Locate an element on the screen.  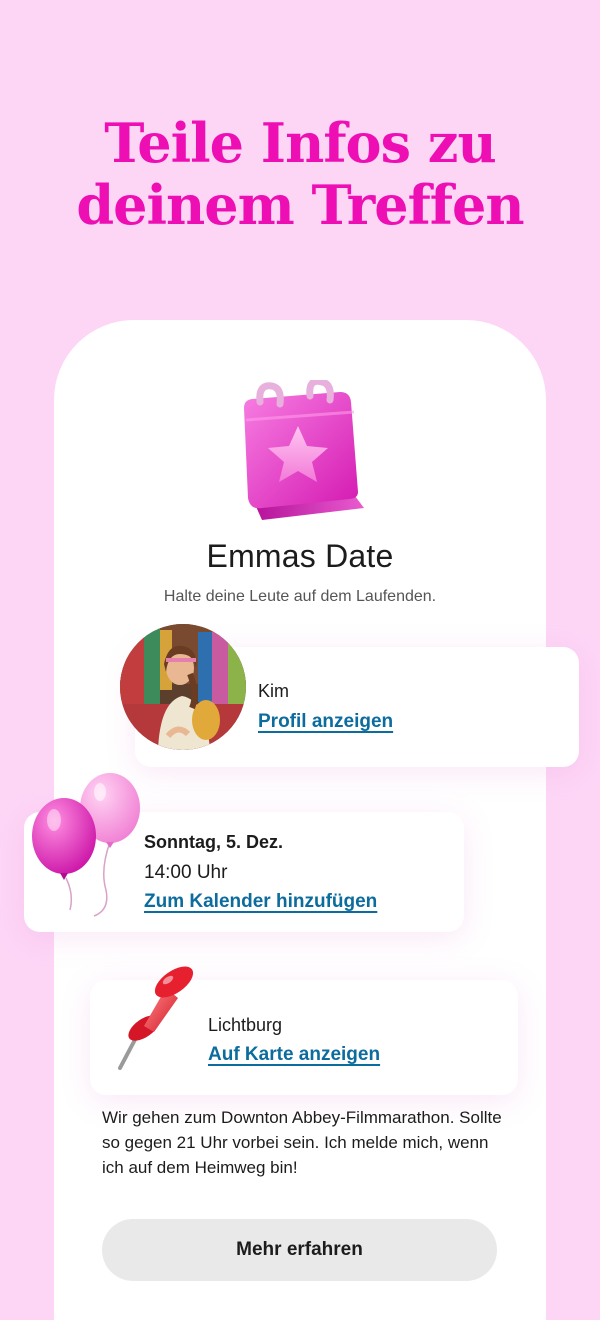
pushpin-icon is located at coordinates (156, 1018).